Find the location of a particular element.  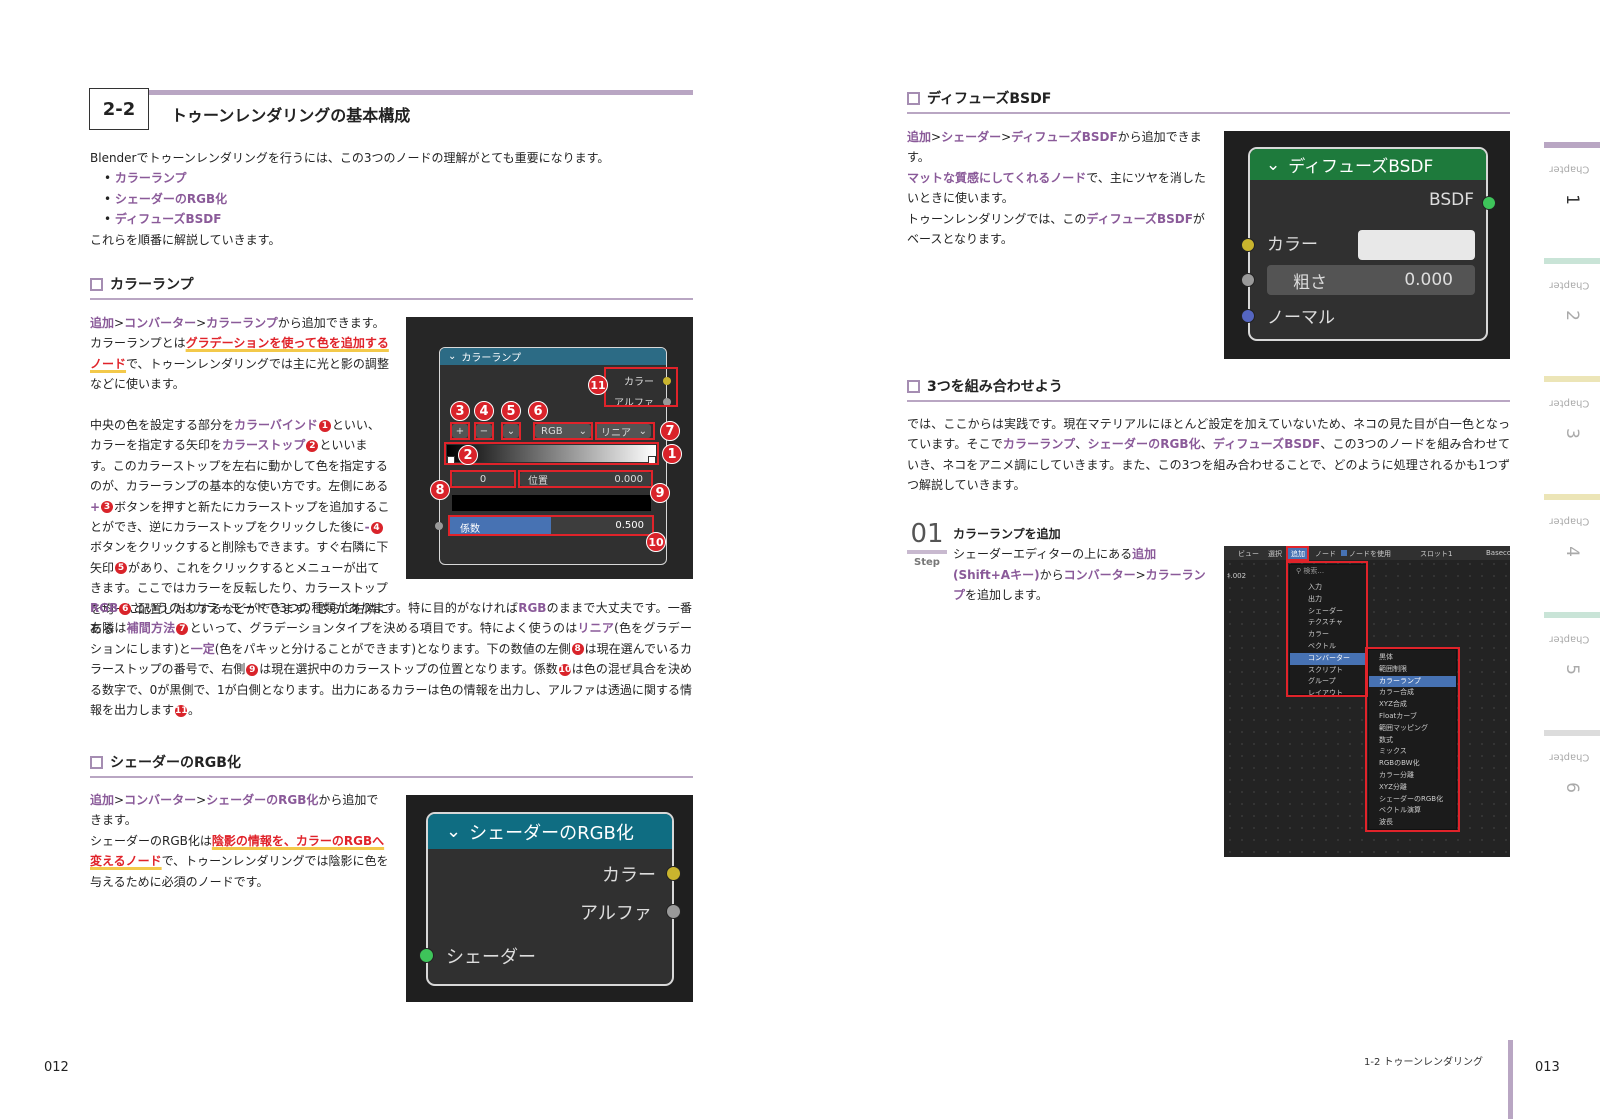

badge-1: 1 is located at coordinates (672, 454).